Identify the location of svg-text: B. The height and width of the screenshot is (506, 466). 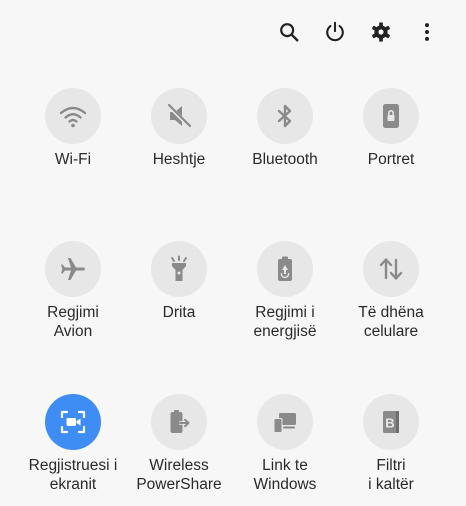
(389, 423).